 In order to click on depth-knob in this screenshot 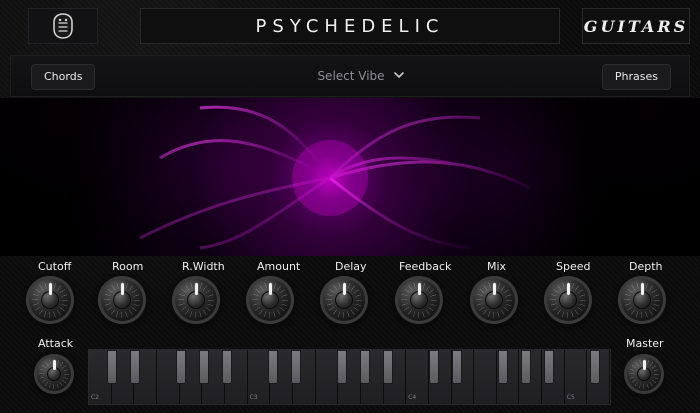, I will do `click(642, 300)`.